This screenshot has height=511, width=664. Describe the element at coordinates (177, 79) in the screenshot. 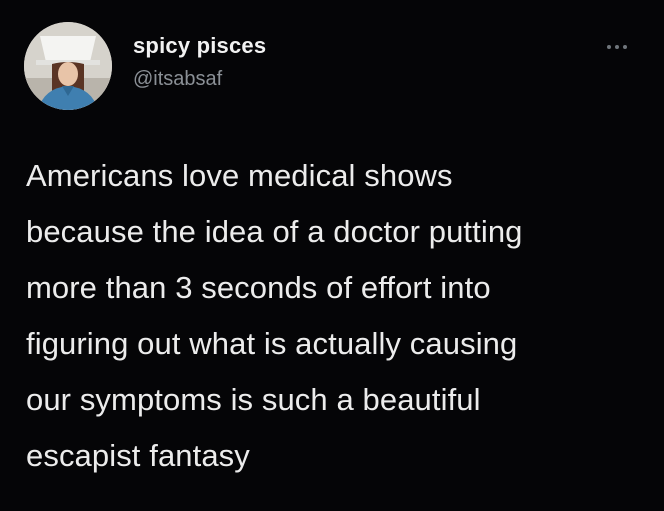

I see `user-handle: @itsabsaf` at that location.